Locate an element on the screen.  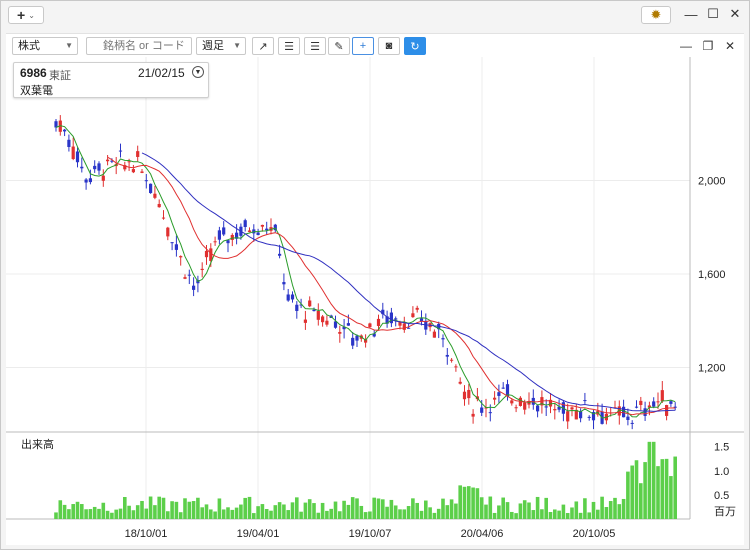
chevron-down-icon: ▼ is located at coordinates (198, 72).